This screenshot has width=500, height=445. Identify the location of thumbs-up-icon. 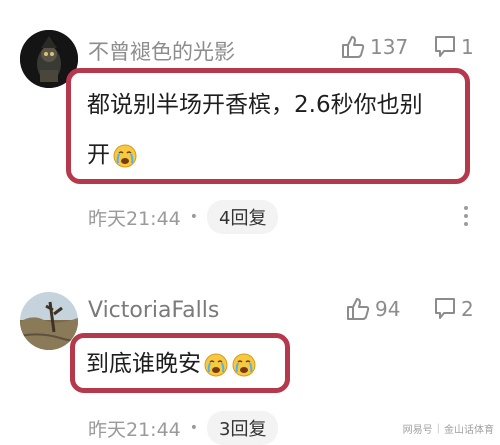
(358, 309).